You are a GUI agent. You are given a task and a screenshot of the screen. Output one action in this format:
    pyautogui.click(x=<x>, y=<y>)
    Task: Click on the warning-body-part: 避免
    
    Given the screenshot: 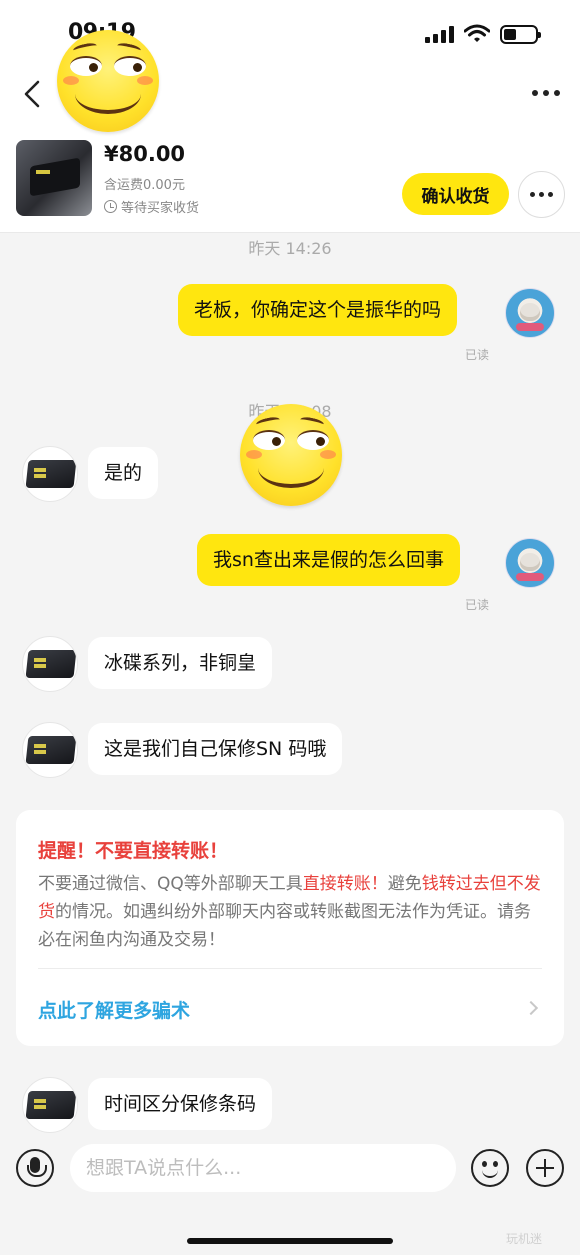 What is the action you would take?
    pyautogui.click(x=404, y=884)
    